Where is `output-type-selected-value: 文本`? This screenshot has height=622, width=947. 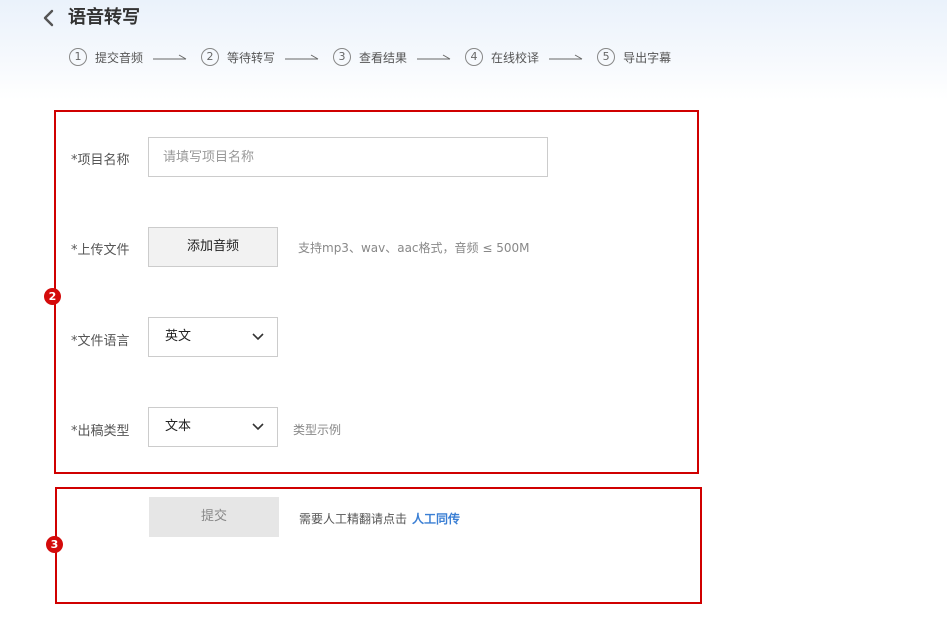
output-type-selected-value: 文本 is located at coordinates (178, 426).